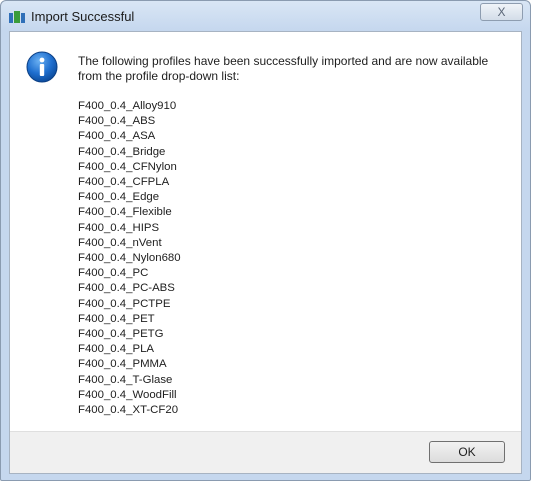 This screenshot has width=533, height=483. Describe the element at coordinates (126, 288) in the screenshot. I see `profile-list-item: F400_0.4_PC-ABS` at that location.